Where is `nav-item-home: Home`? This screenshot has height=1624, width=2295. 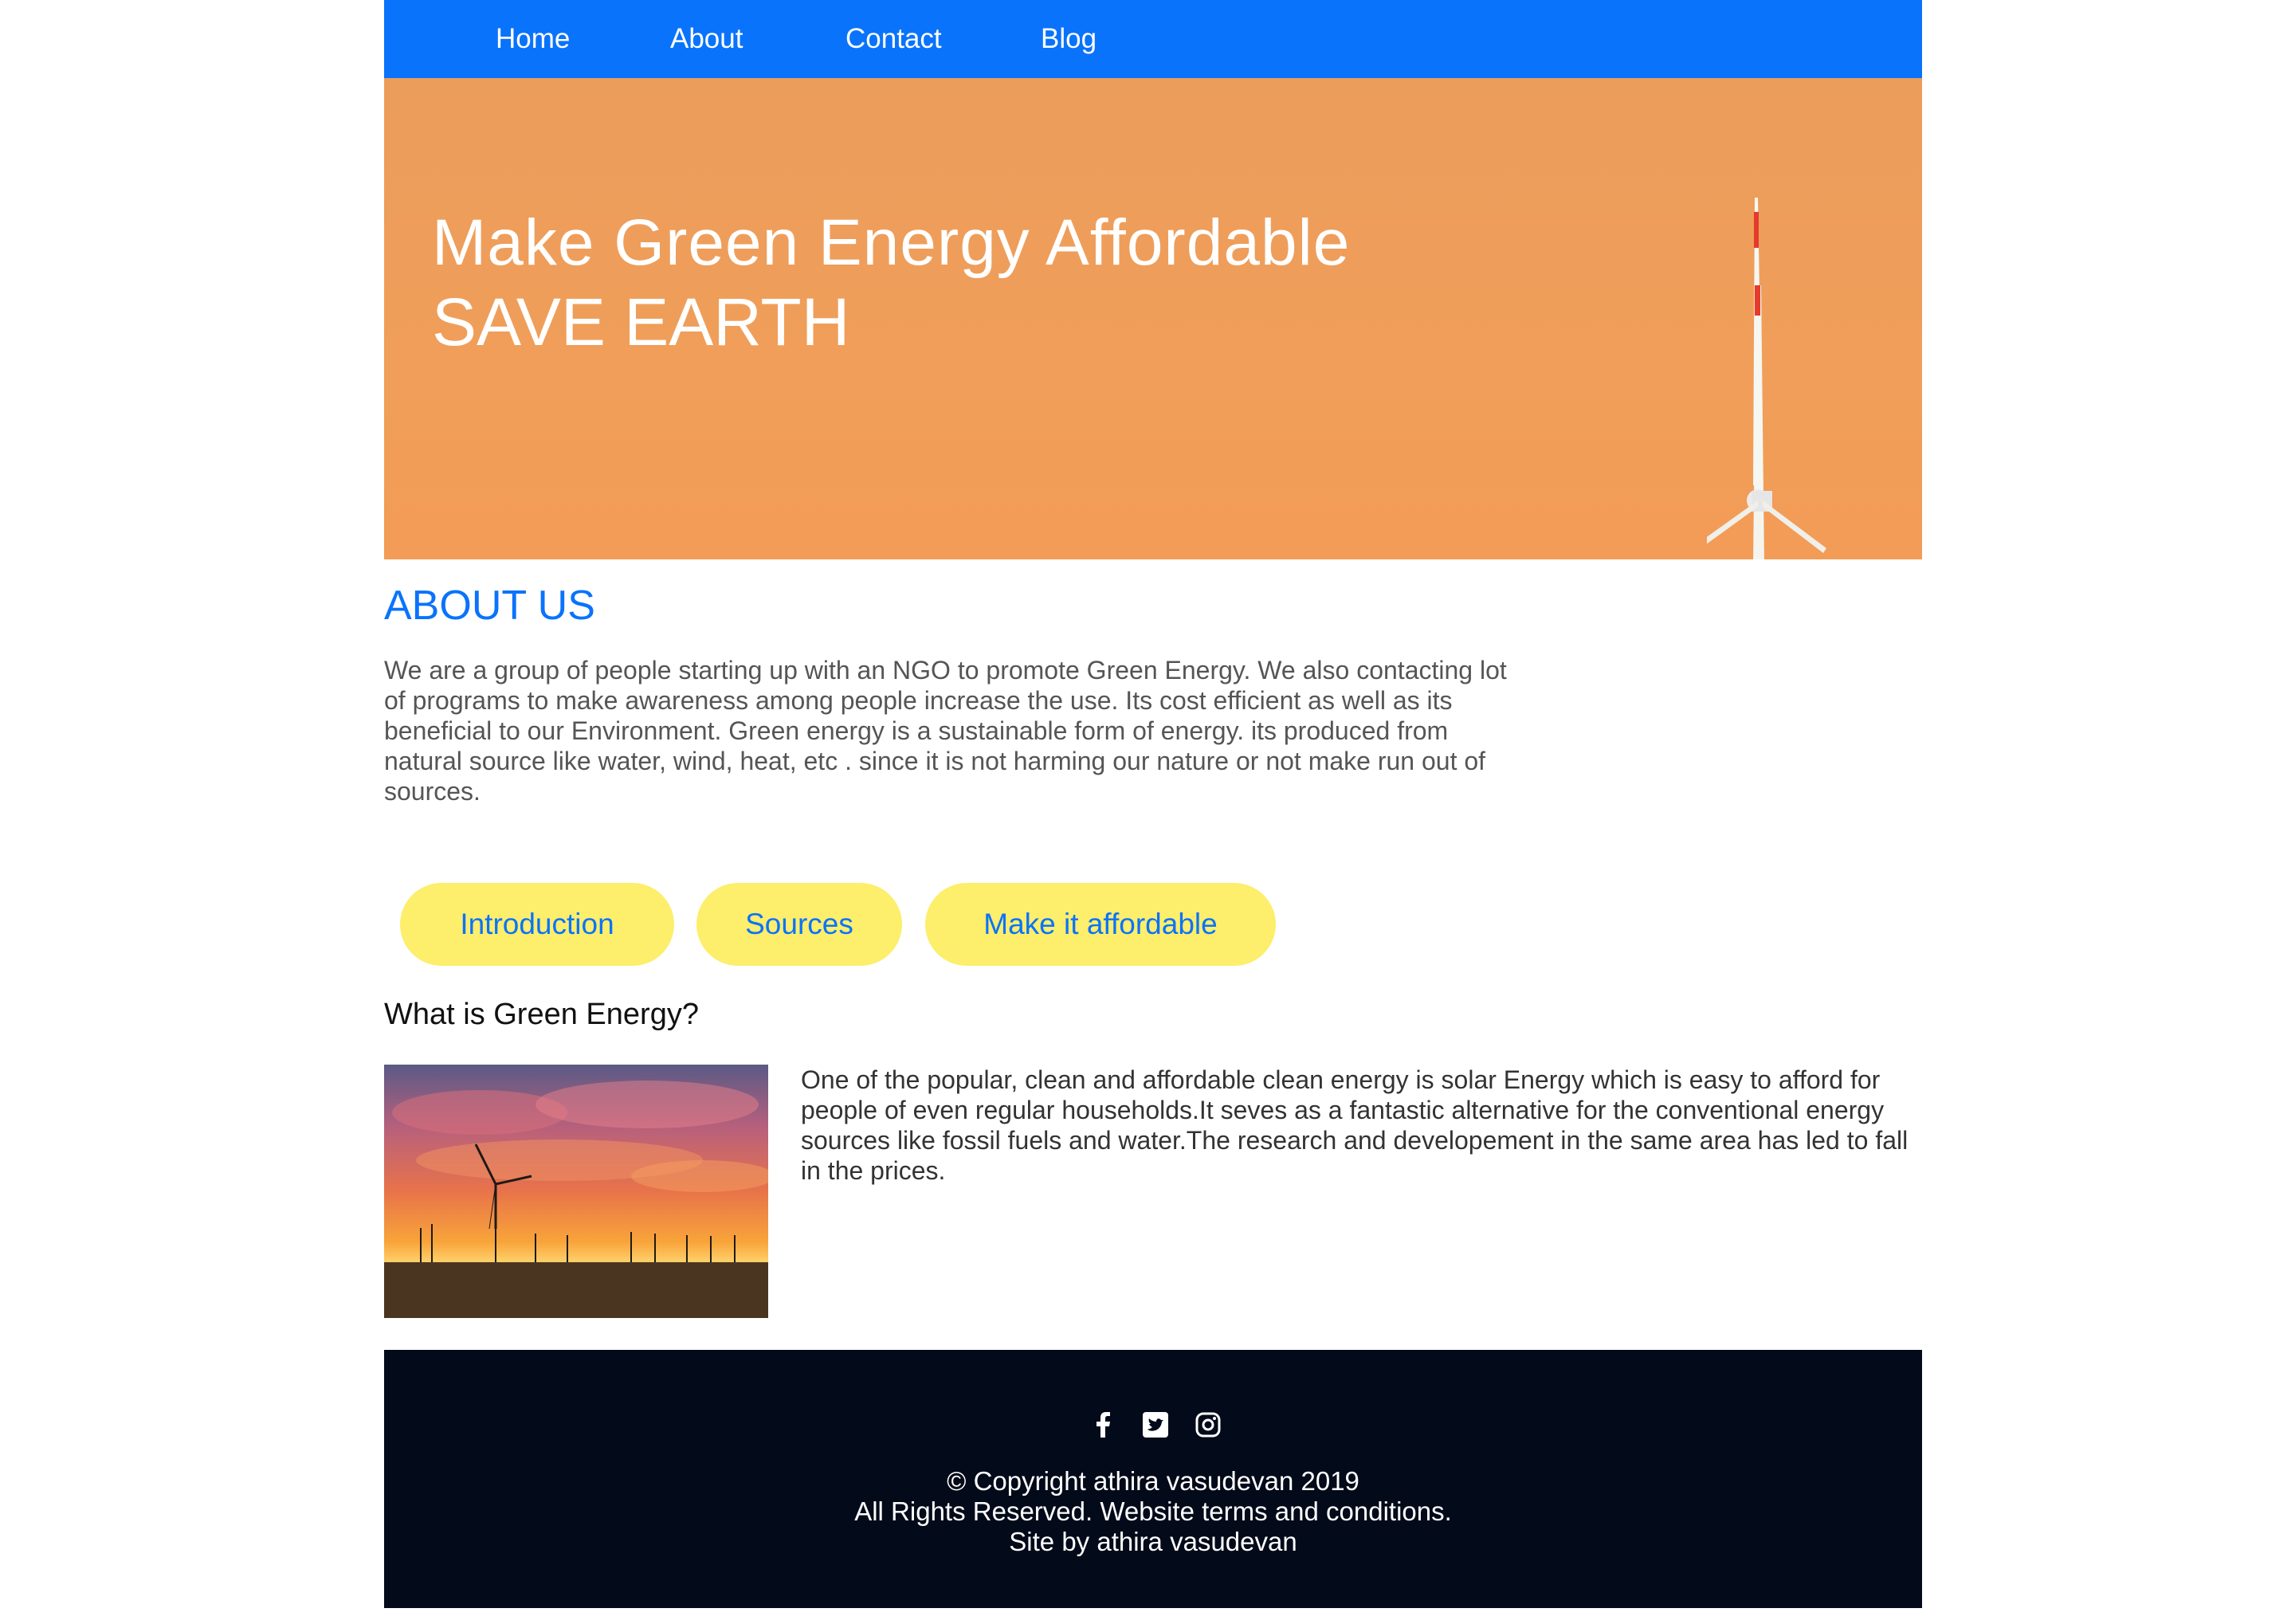 nav-item-home: Home is located at coordinates (533, 39).